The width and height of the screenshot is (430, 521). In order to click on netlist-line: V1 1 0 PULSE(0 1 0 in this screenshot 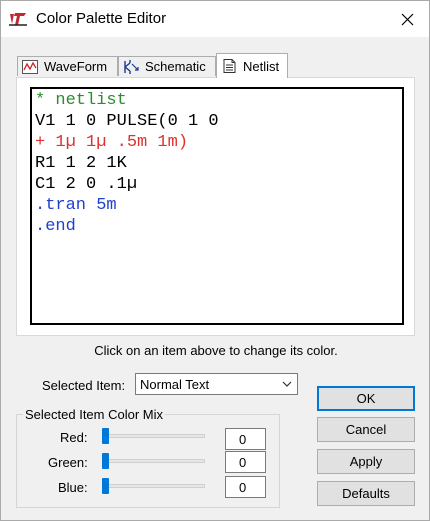, I will do `click(218, 121)`.